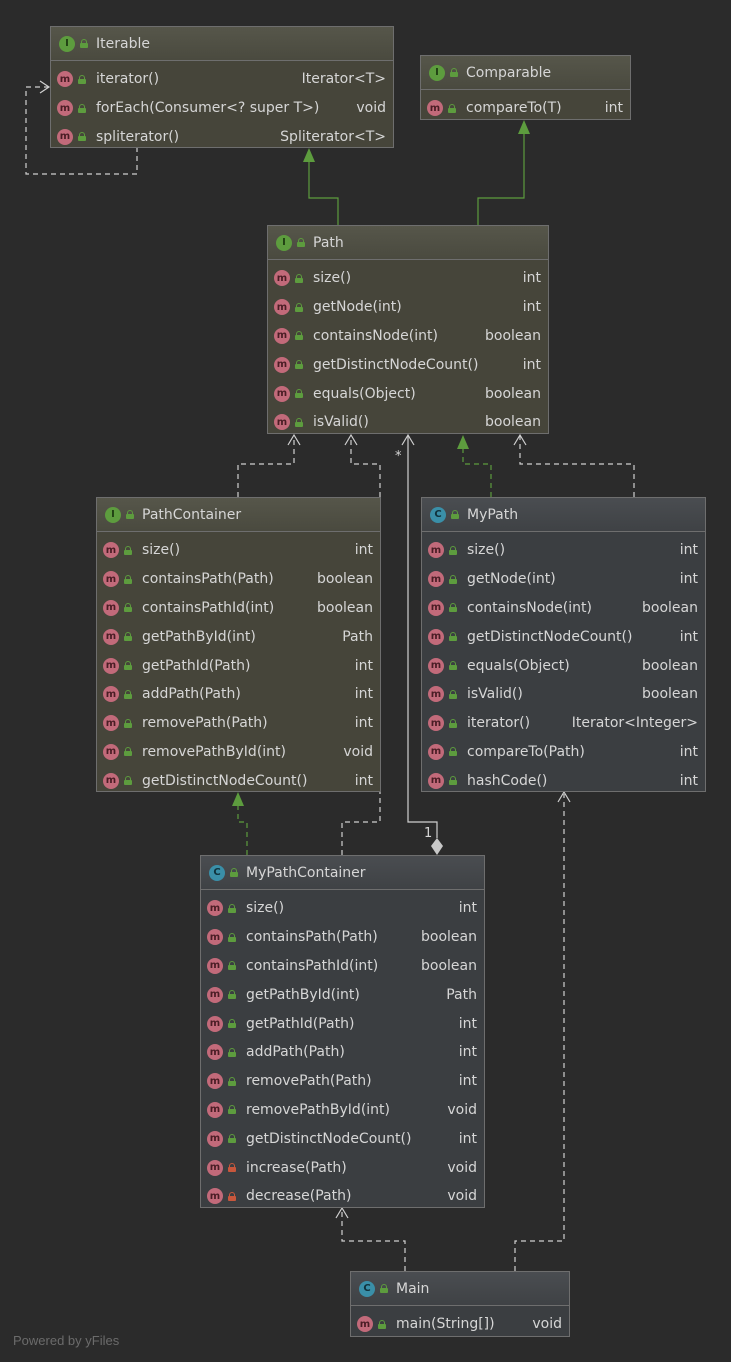  Describe the element at coordinates (501, 178) in the screenshot. I see `path-extends-comparable` at that location.